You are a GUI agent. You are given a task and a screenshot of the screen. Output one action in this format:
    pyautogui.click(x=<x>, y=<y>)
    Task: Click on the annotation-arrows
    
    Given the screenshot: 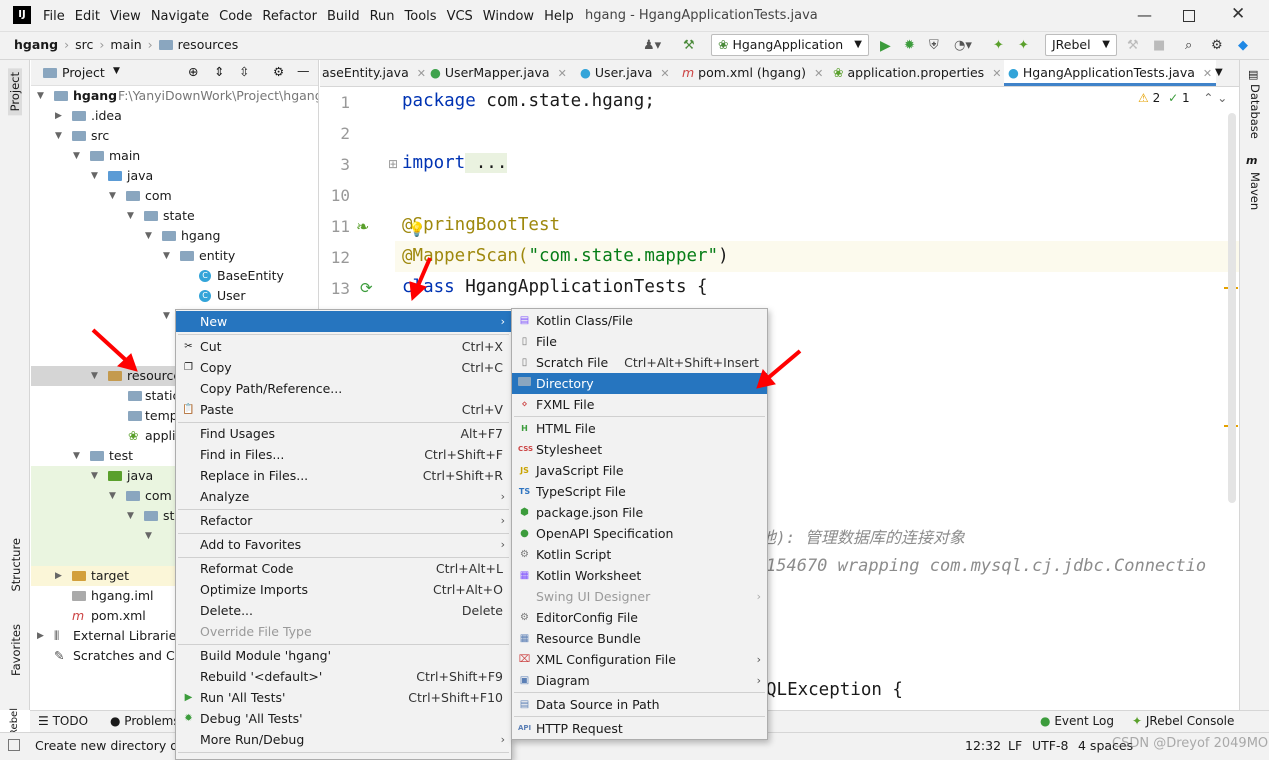 What is the action you would take?
    pyautogui.click(x=446, y=323)
    